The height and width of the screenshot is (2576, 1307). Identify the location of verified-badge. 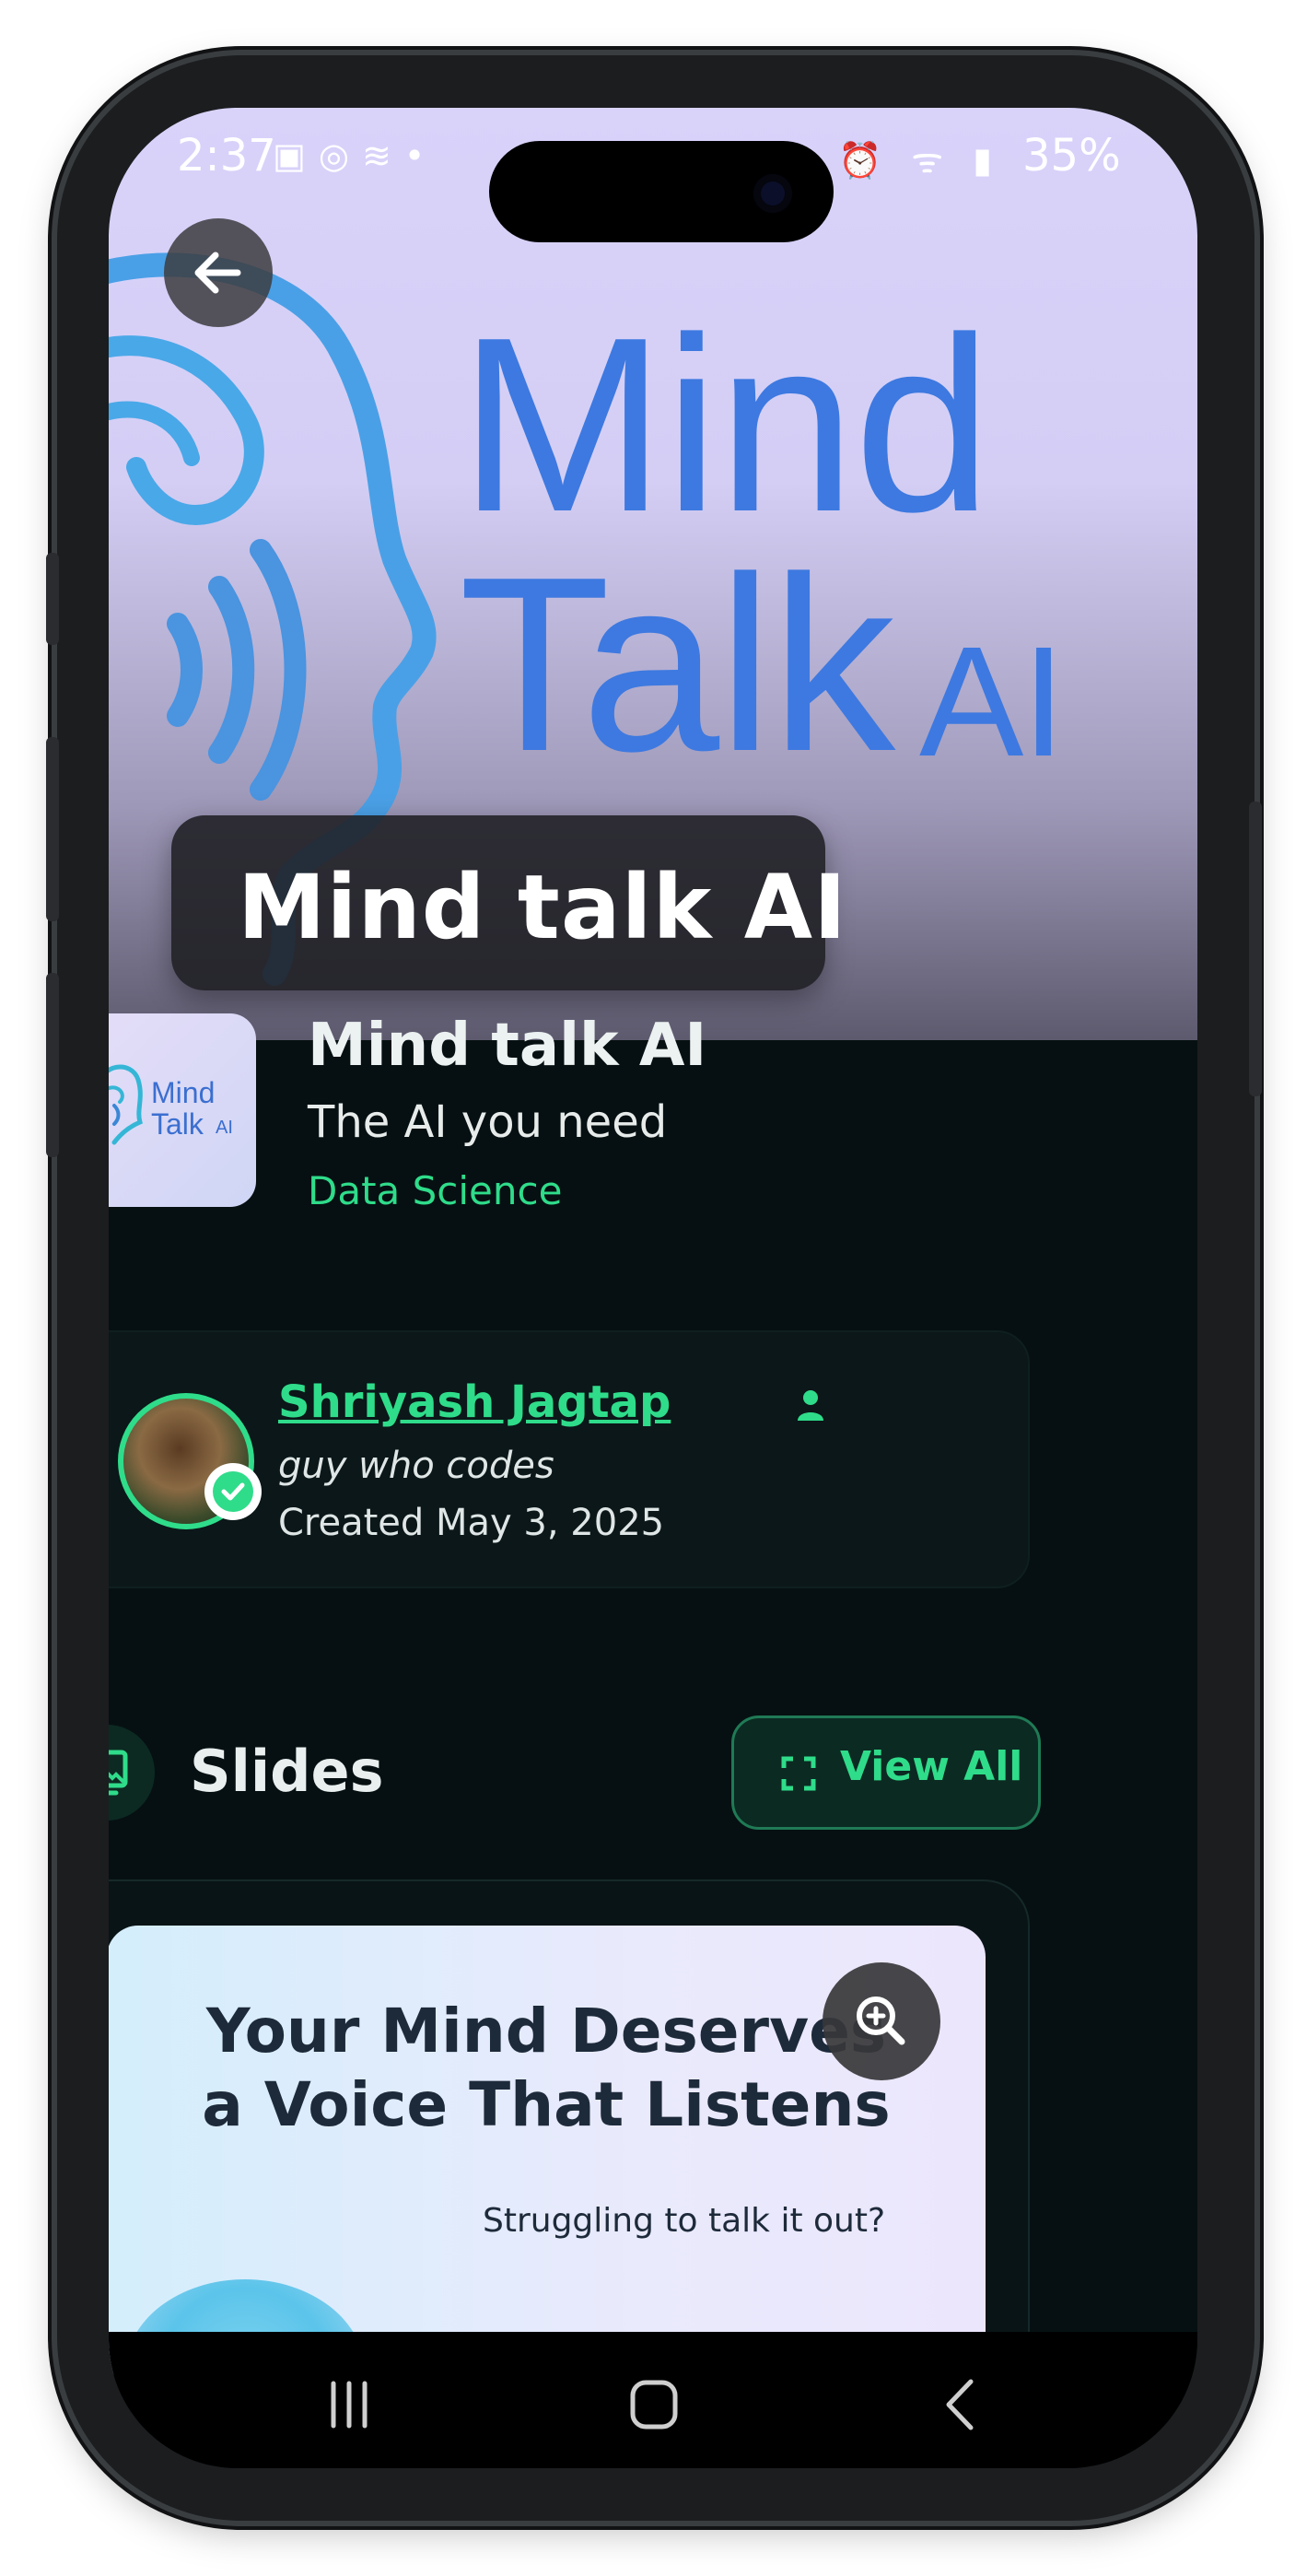
(233, 1491).